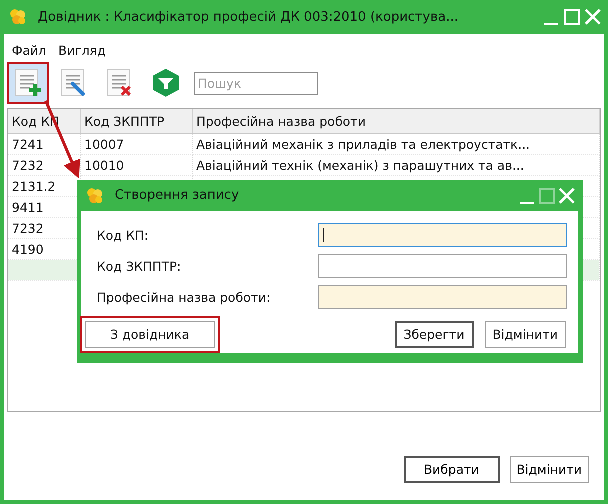 This screenshot has height=504, width=608. I want to click on filter-icon, so click(166, 83).